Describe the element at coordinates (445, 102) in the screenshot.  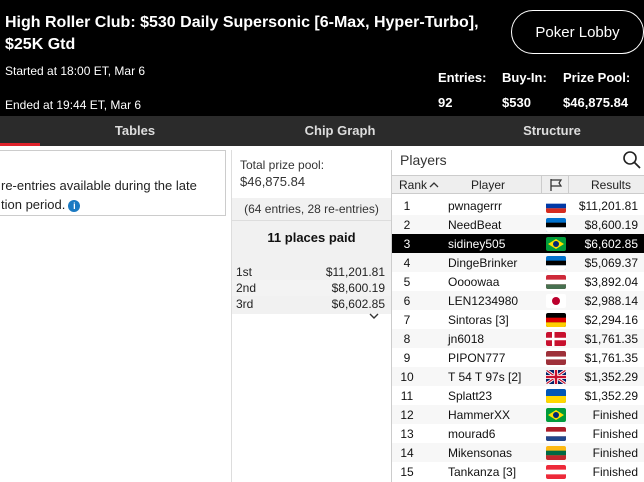
I see `entries-value: 92` at that location.